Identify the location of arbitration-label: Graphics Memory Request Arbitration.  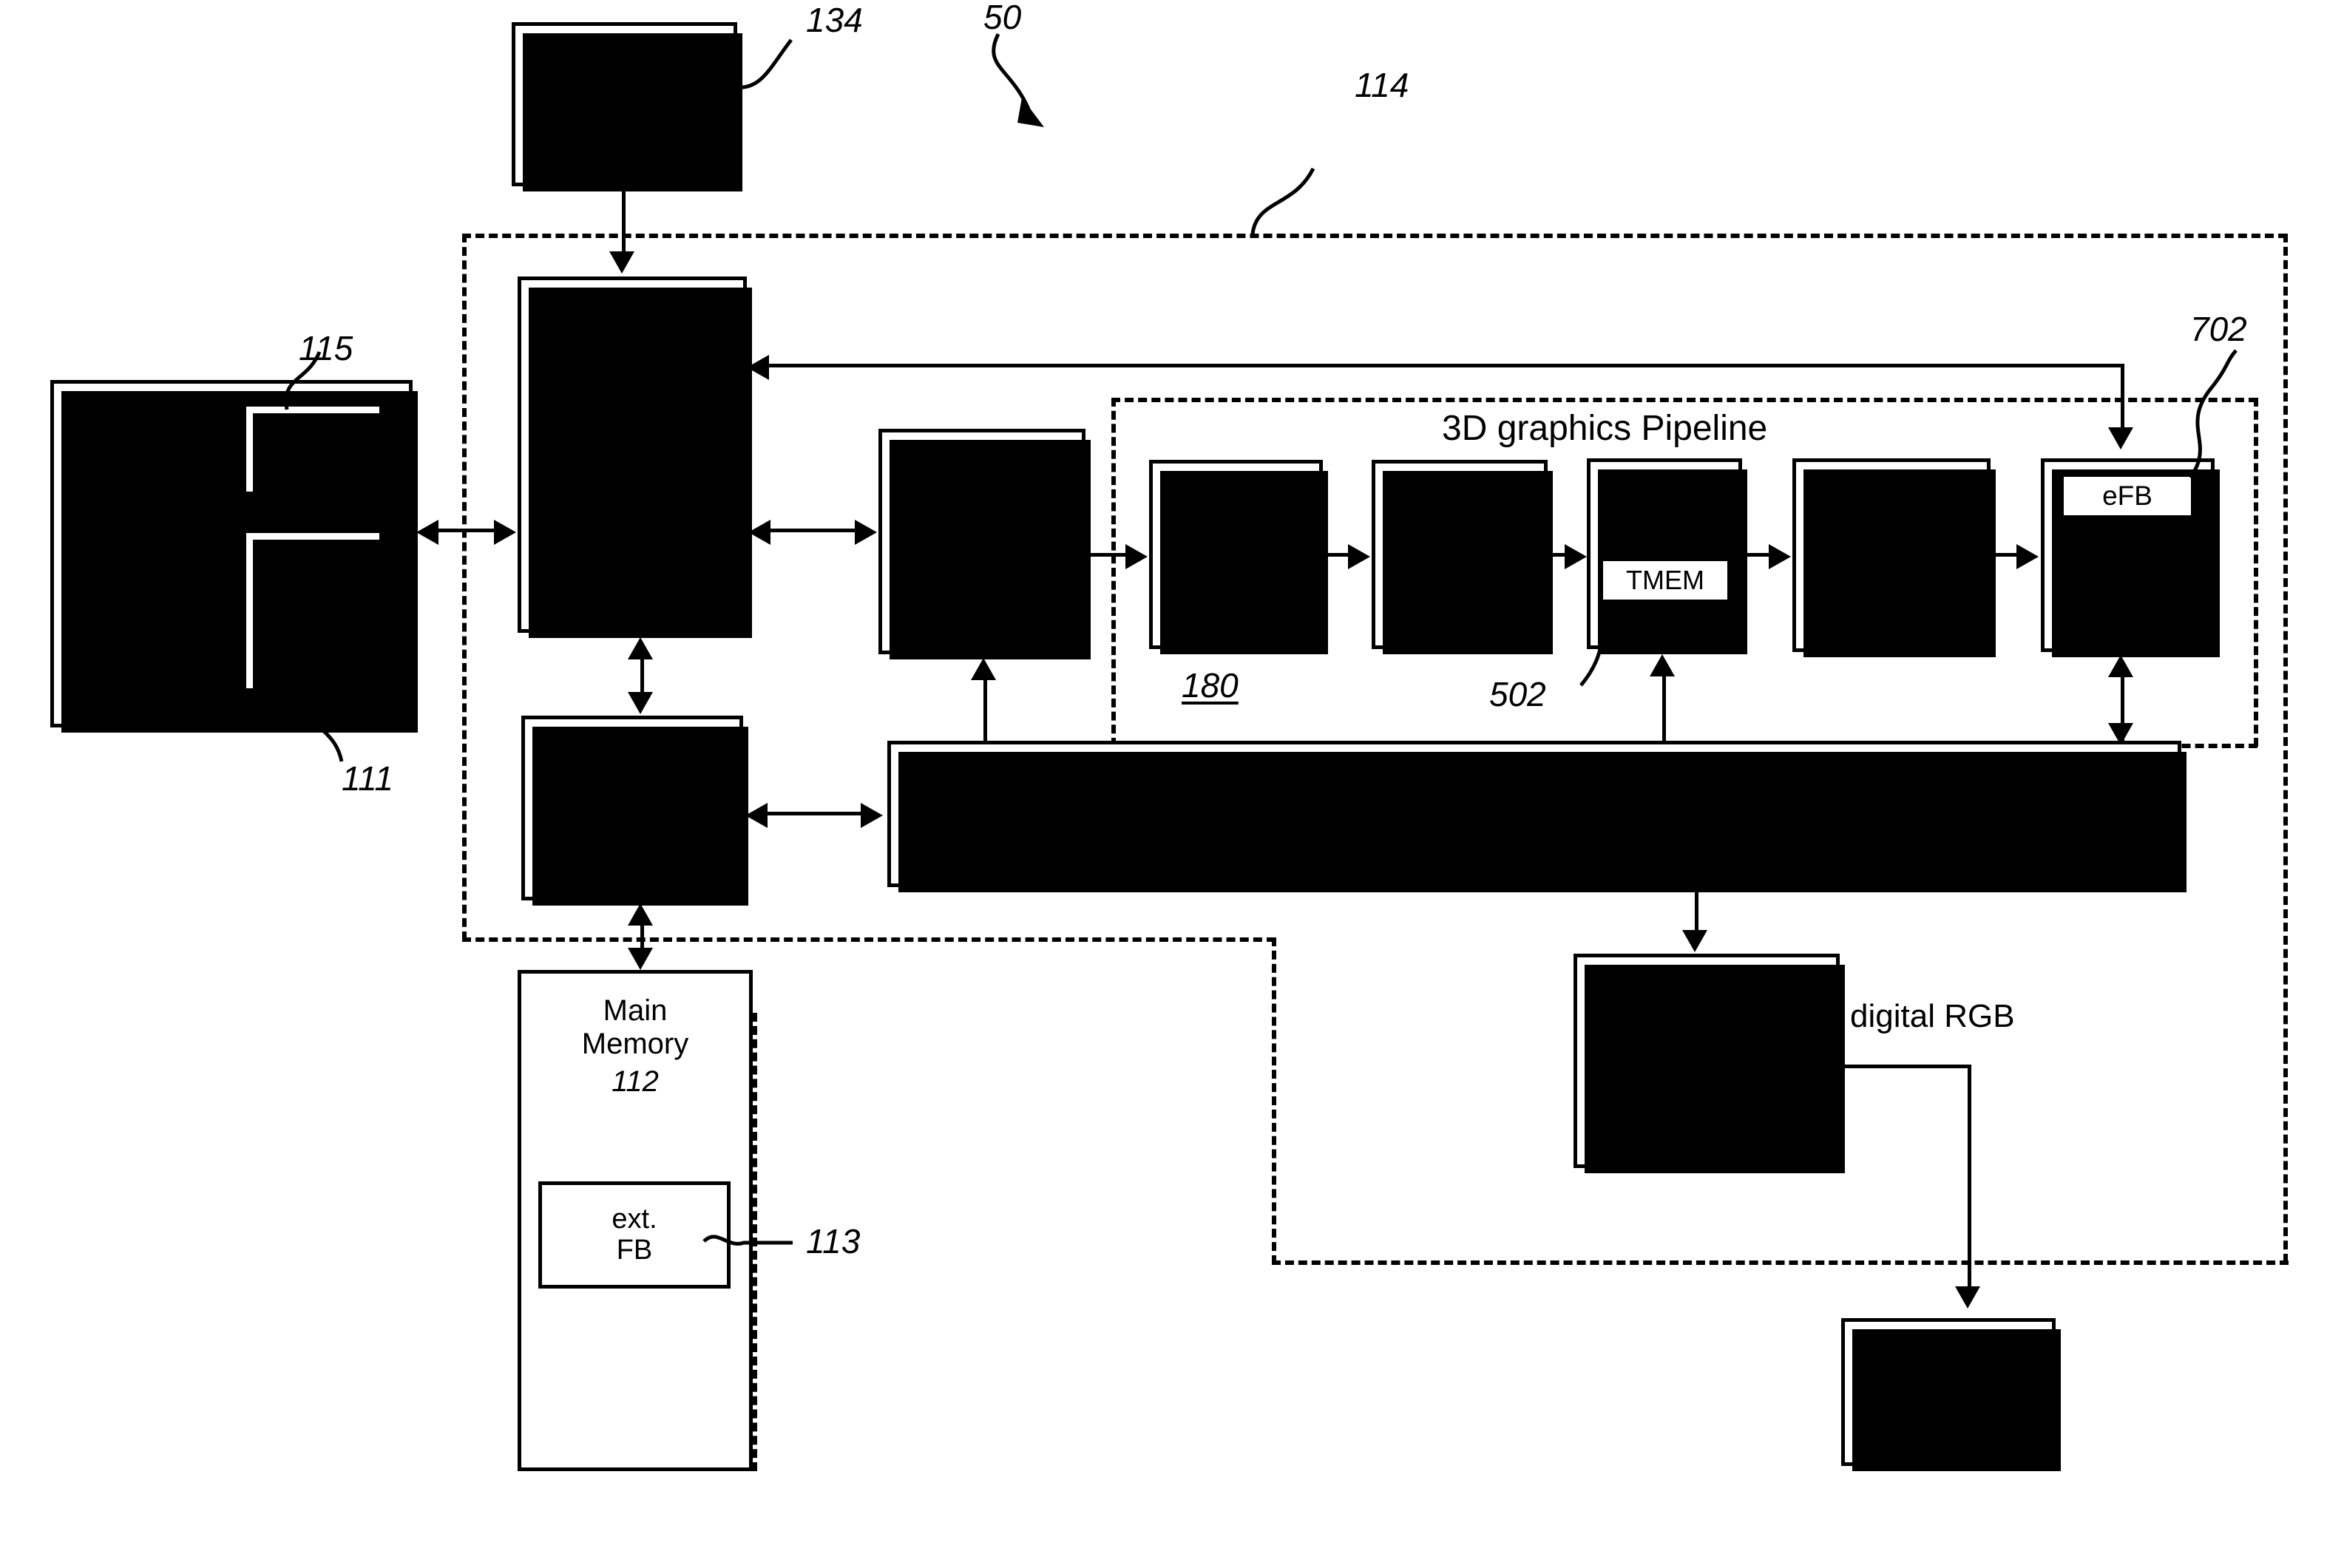
(1493, 813).